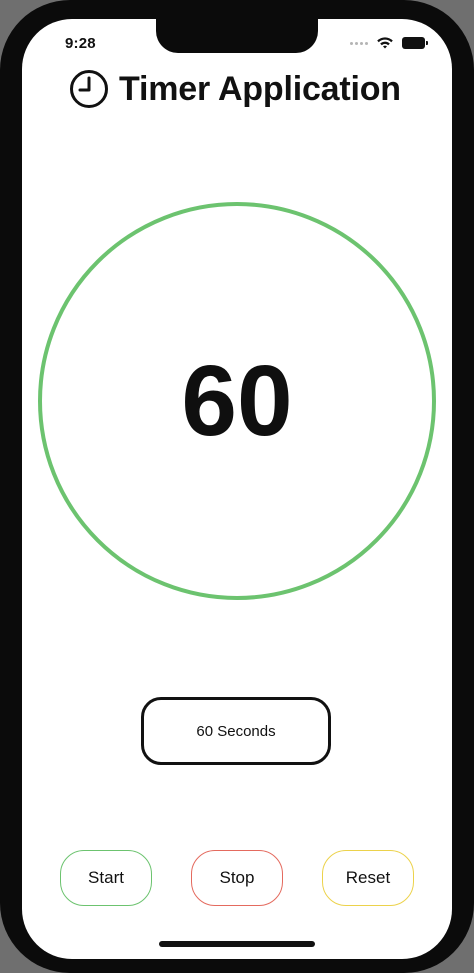 The image size is (474, 973). I want to click on reset-button: Reset, so click(368, 878).